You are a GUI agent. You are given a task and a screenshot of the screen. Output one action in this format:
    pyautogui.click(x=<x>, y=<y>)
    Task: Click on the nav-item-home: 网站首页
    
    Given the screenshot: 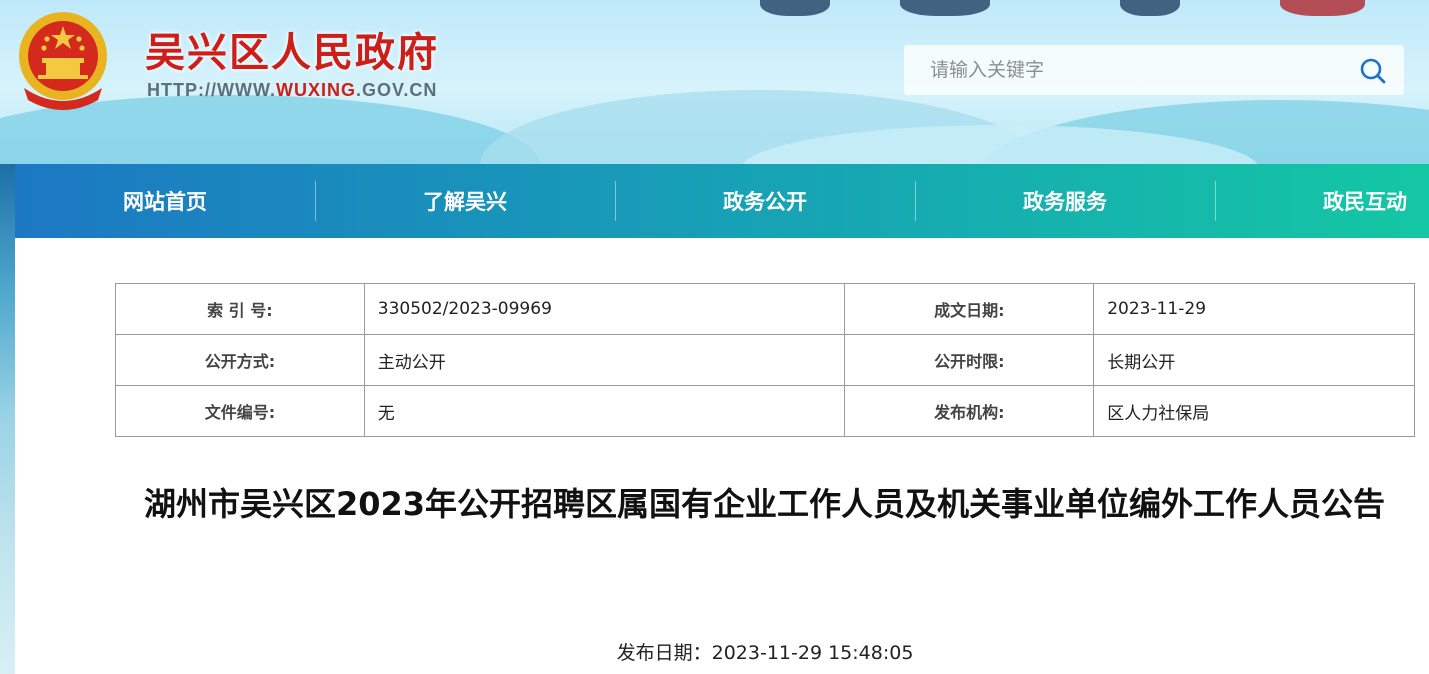 What is the action you would take?
    pyautogui.click(x=165, y=201)
    